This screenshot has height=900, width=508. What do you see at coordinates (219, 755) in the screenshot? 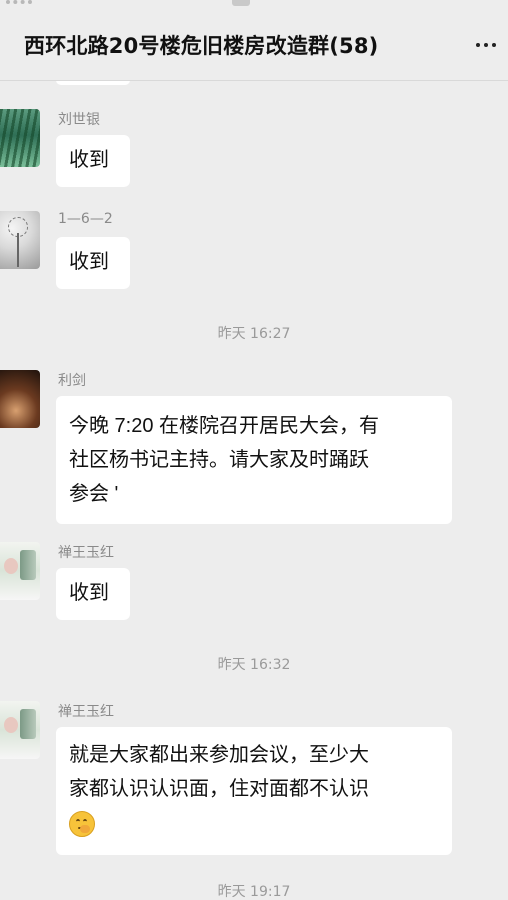
I see `message-line: 就是大家都出来参加会议，至少大` at bounding box center [219, 755].